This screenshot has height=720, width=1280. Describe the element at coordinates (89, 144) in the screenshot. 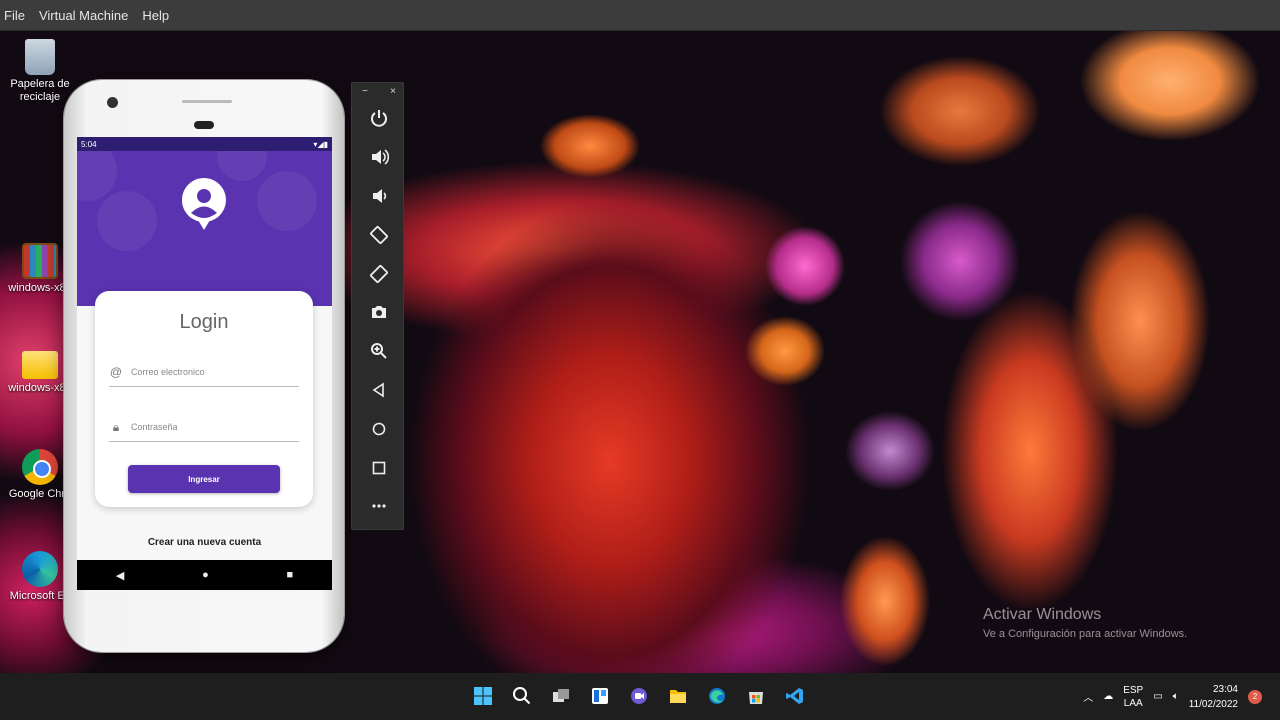

I see `status-time: 5:04` at that location.